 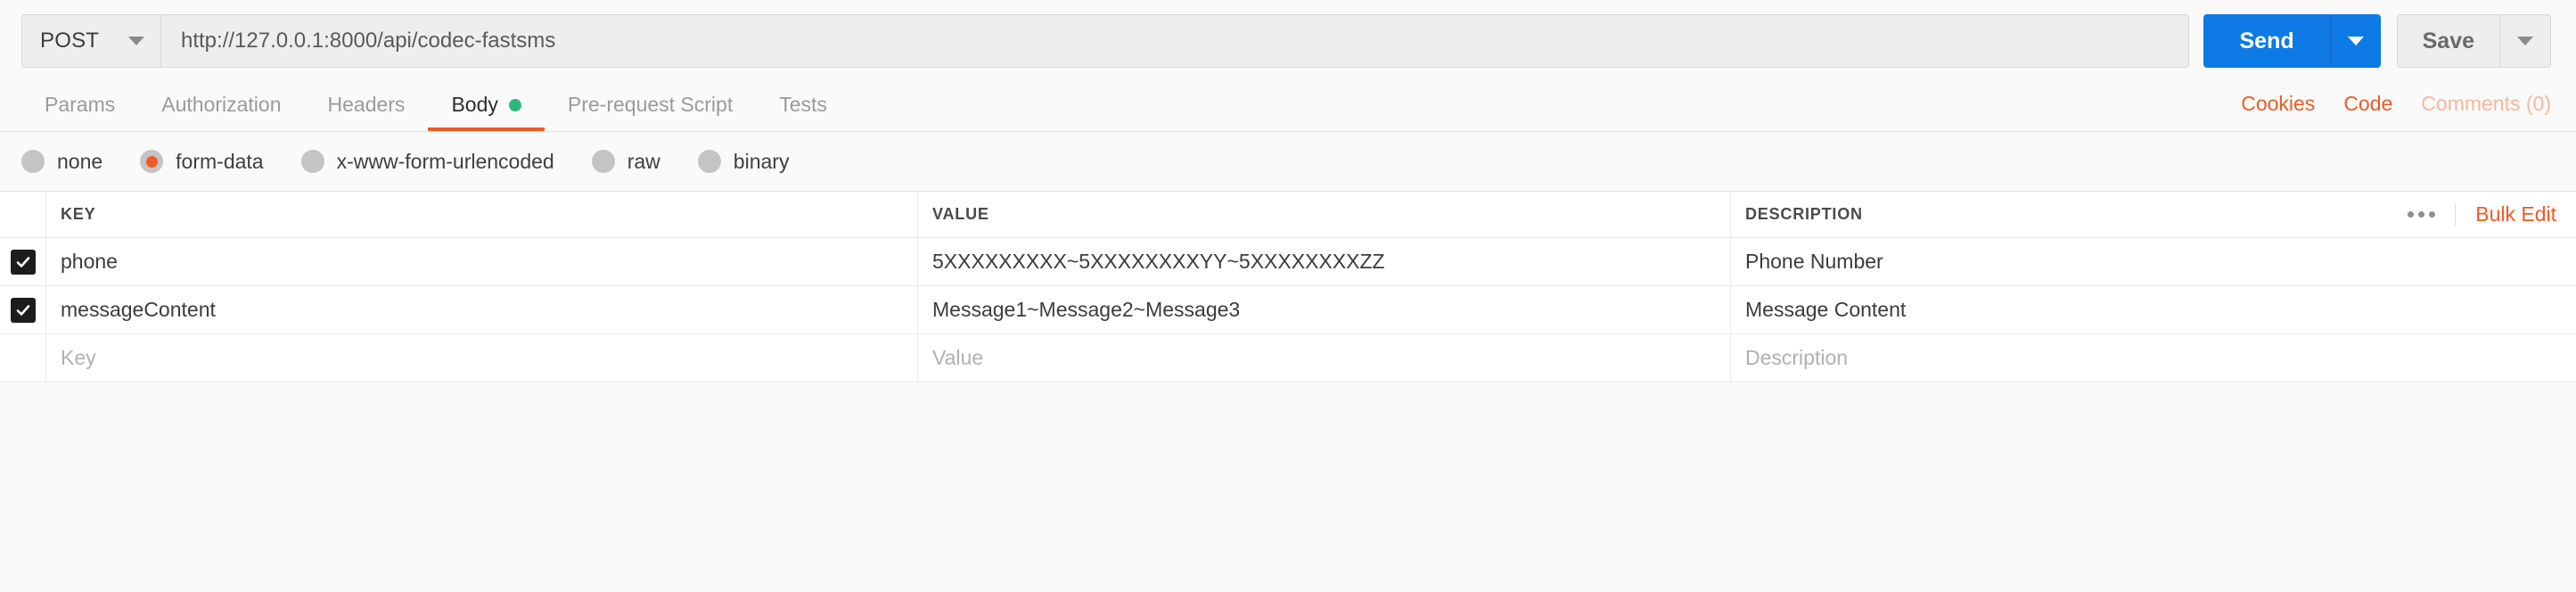 What do you see at coordinates (474, 104) in the screenshot?
I see `tab-label: Body` at bounding box center [474, 104].